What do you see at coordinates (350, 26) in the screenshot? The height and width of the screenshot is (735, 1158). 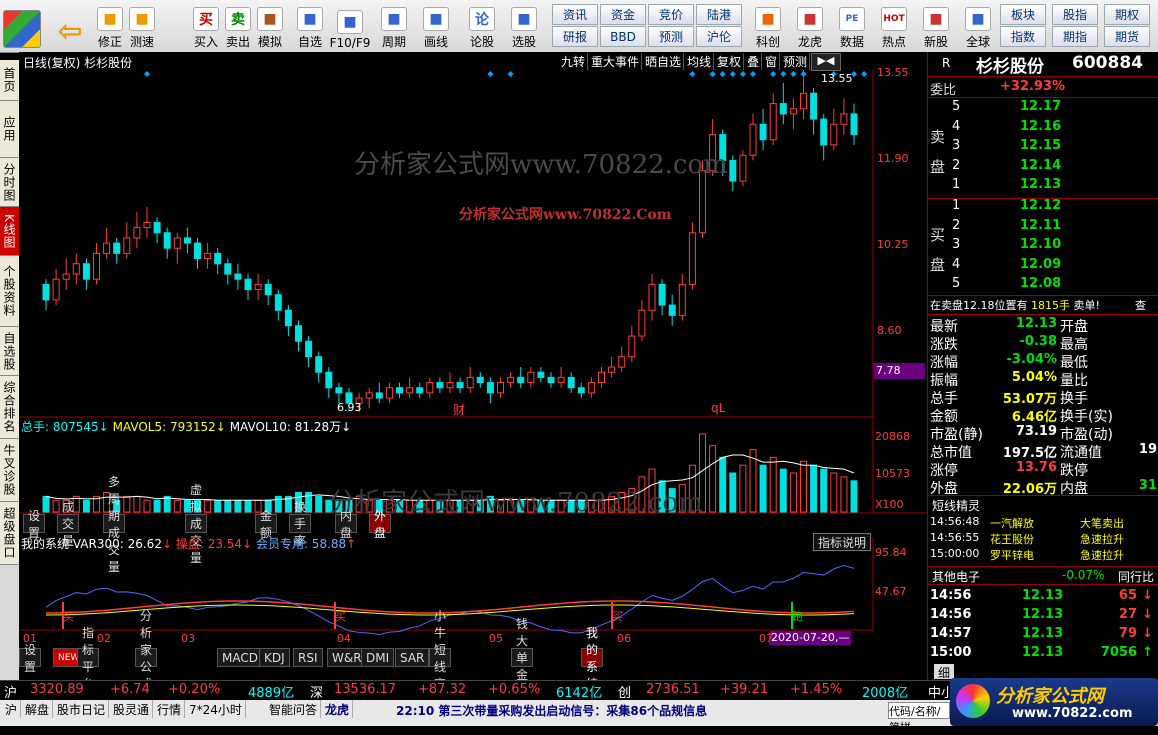 I see `f10-button: ■ F10/F9` at bounding box center [350, 26].